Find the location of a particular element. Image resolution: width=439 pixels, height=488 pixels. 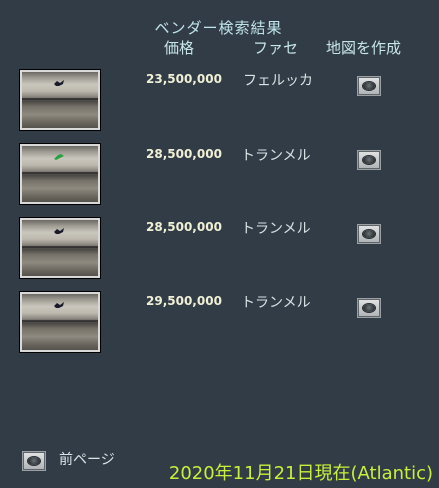

price-column-header: 価格 is located at coordinates (179, 48).